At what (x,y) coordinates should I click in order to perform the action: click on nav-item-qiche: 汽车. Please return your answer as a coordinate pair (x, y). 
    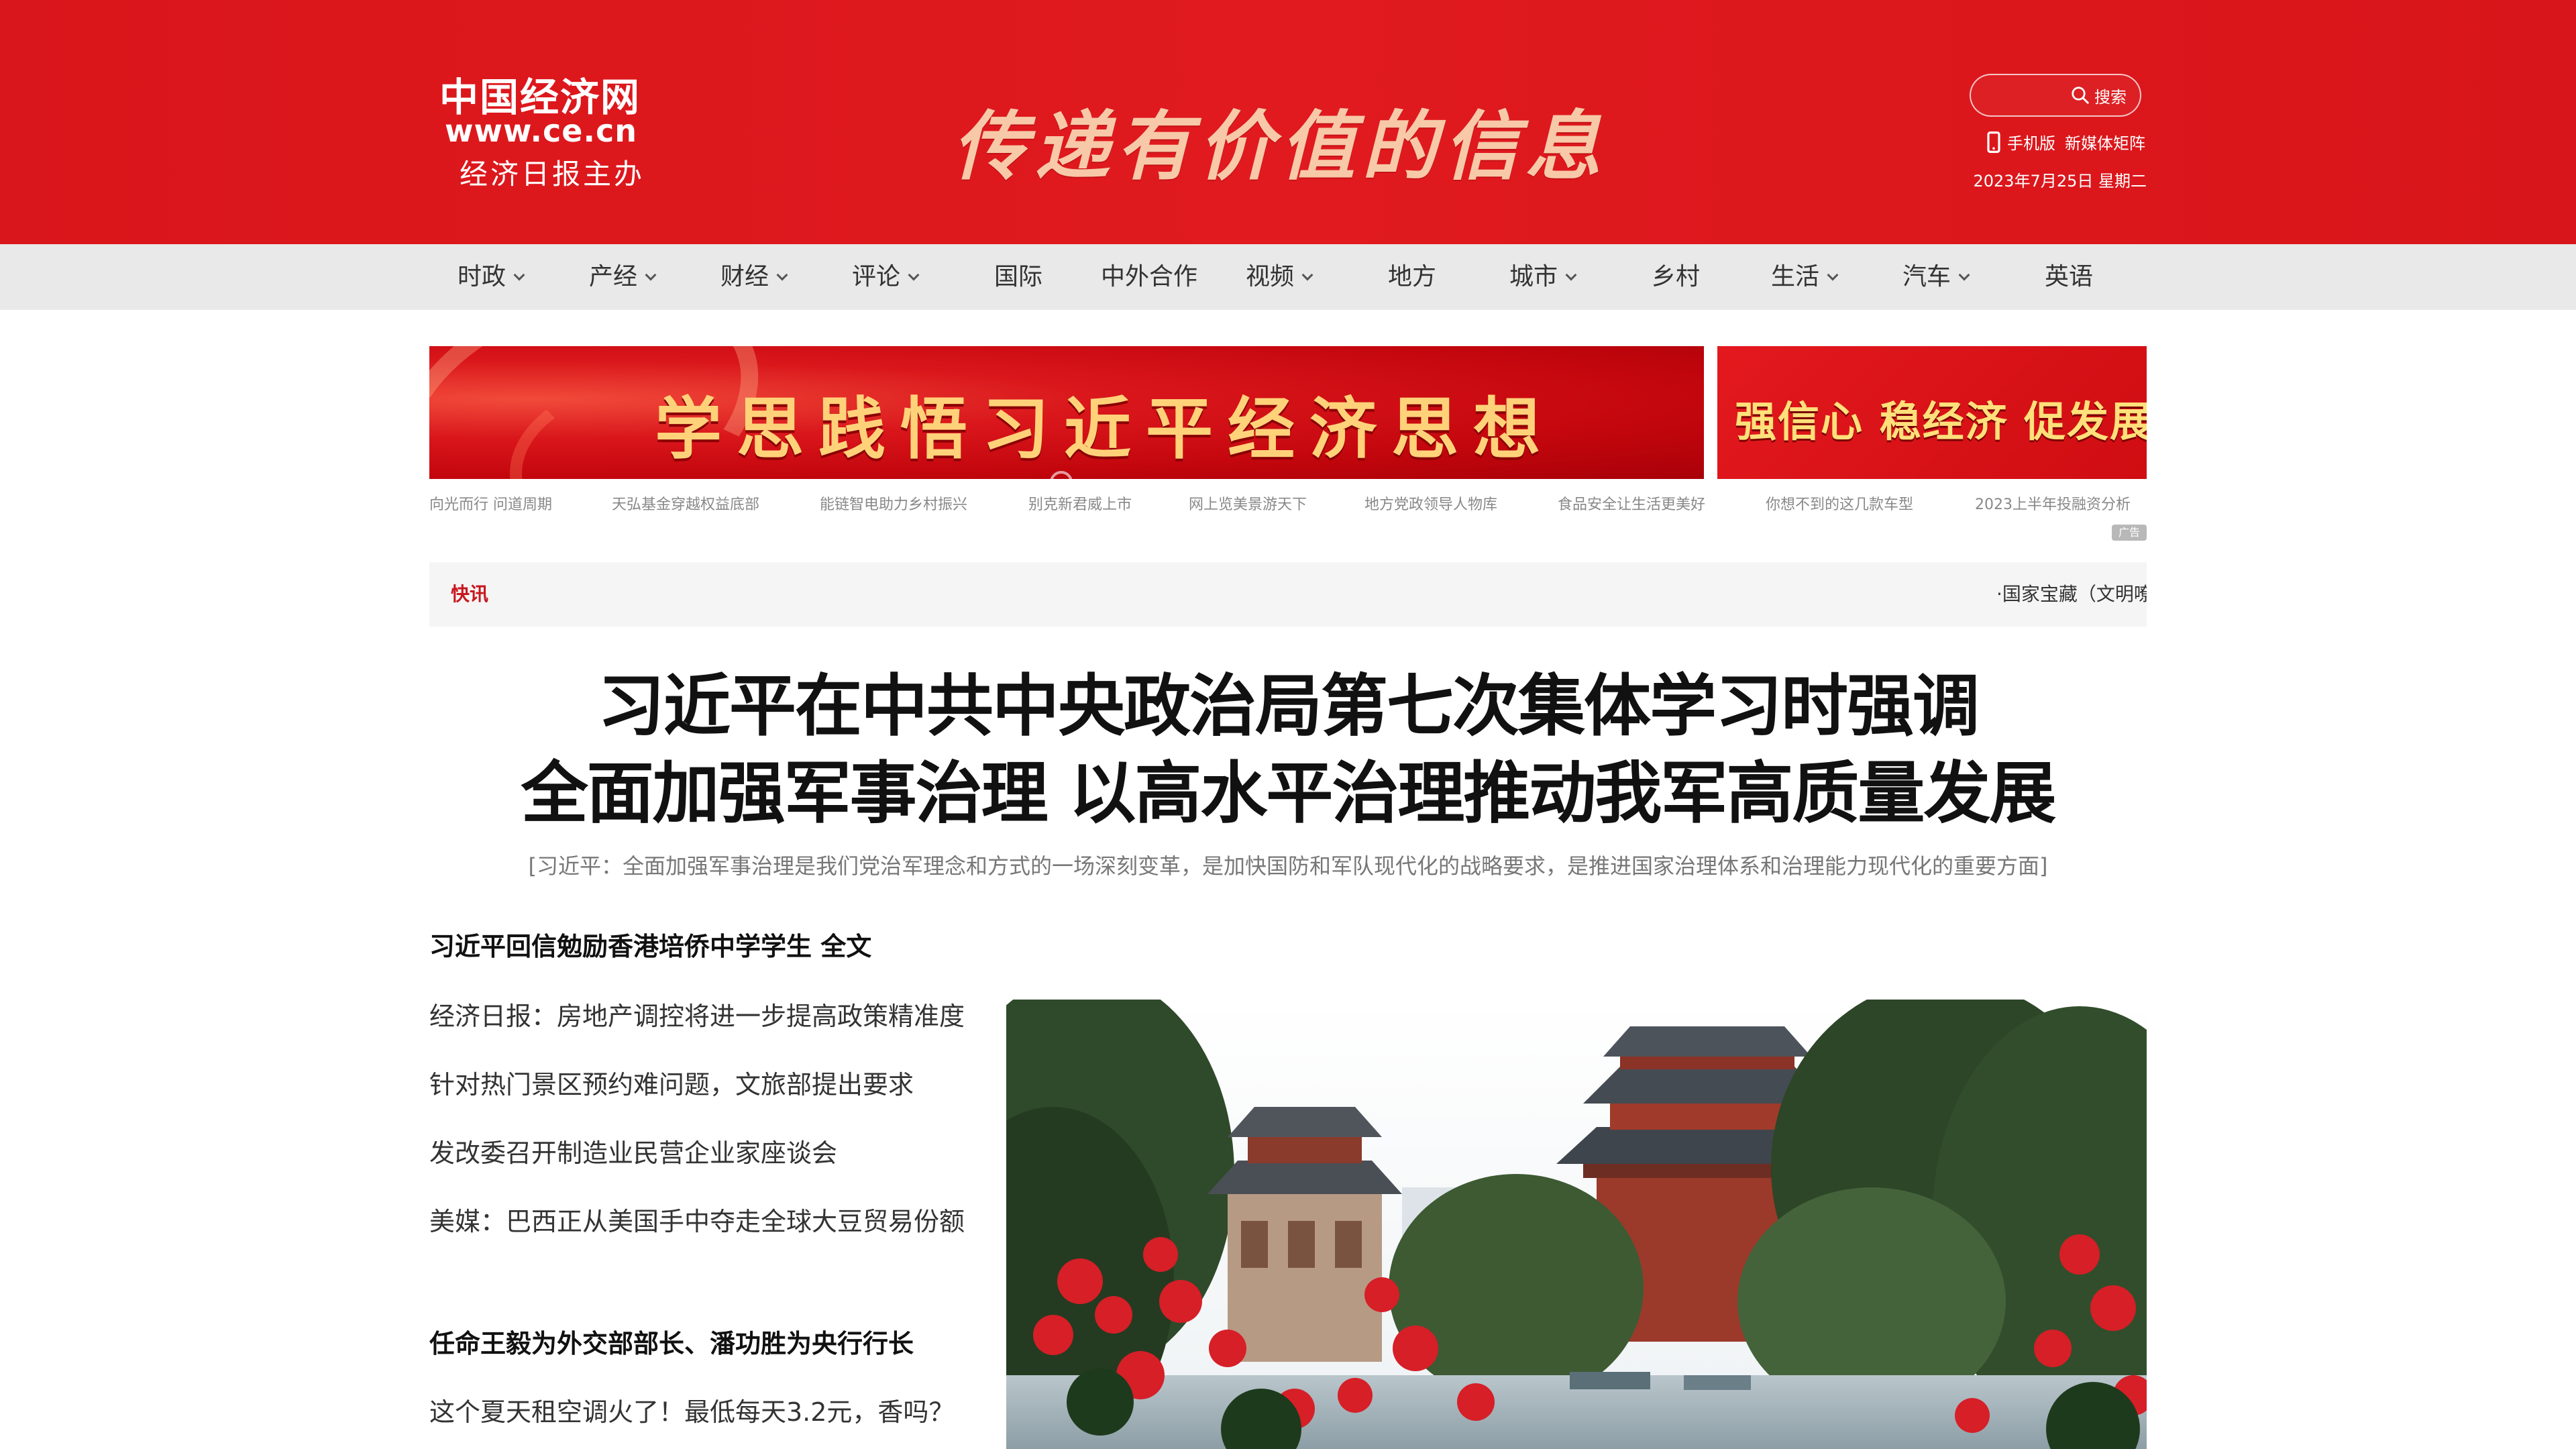
    Looking at the image, I should click on (1936, 277).